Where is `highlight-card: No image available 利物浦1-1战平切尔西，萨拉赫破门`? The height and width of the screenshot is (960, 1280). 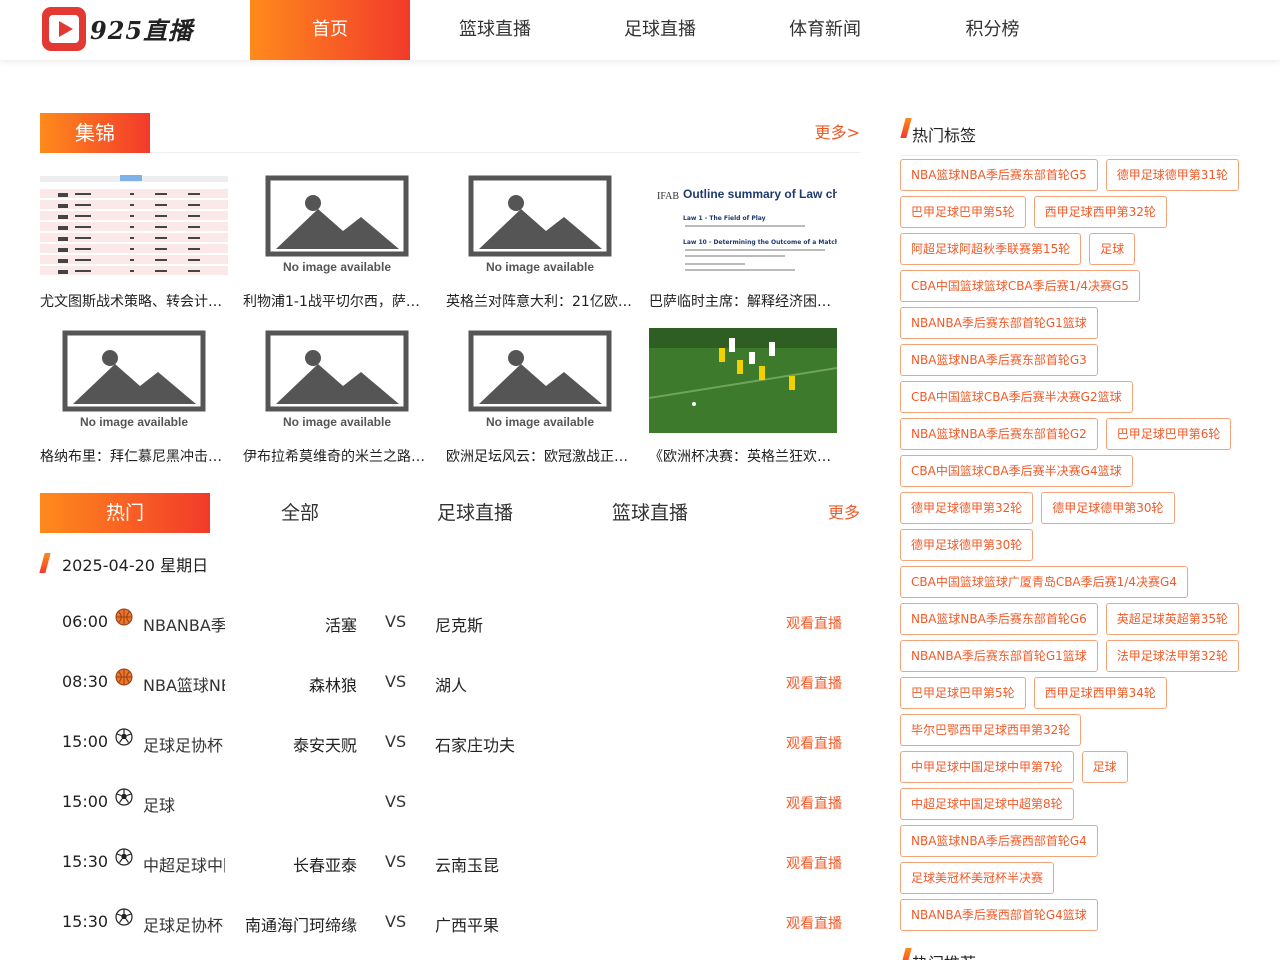
highlight-card: No image available 利物浦1-1战平切尔西，萨拉赫破门 is located at coordinates (338, 242).